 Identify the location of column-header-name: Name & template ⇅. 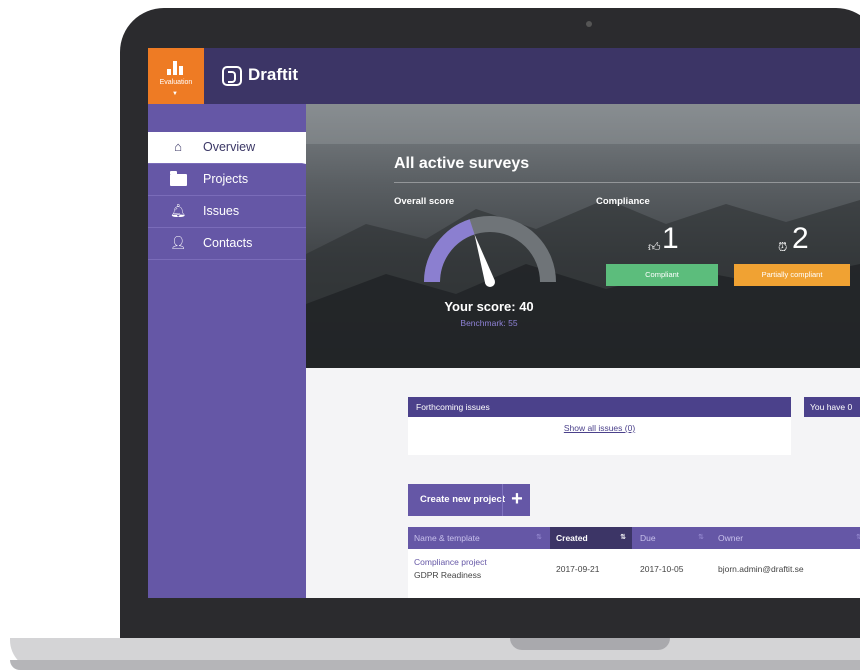
(478, 538).